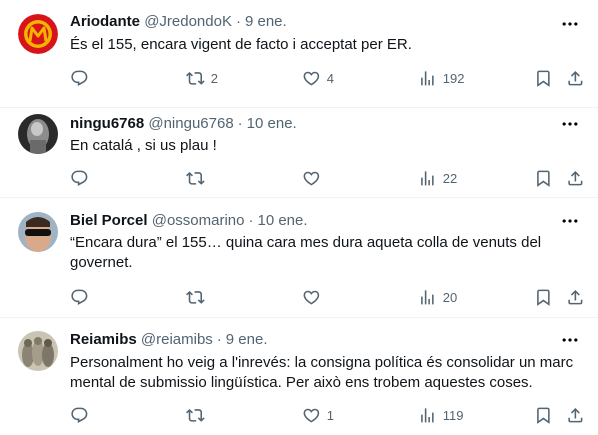 The image size is (598, 435). What do you see at coordinates (103, 339) in the screenshot?
I see `author-name: Reiamibs` at bounding box center [103, 339].